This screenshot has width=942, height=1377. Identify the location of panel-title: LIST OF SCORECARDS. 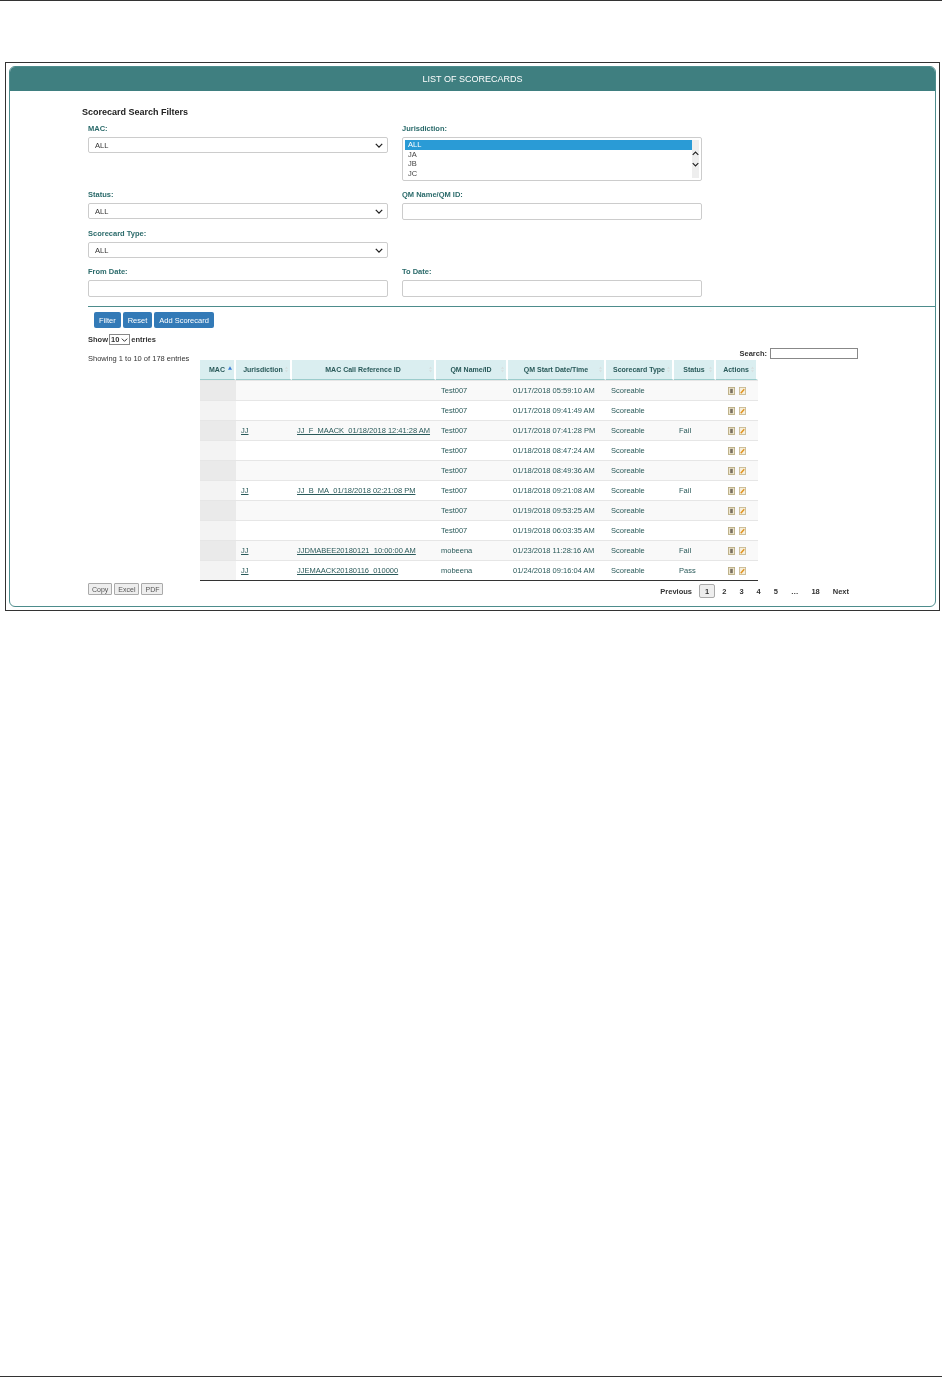
(472, 79).